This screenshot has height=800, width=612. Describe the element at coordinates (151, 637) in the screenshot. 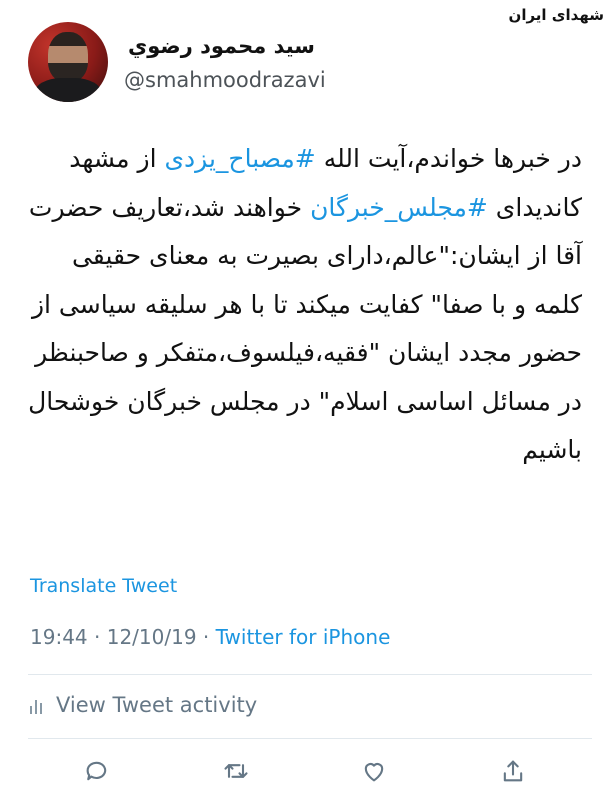

I see `tweet-date: 12/10/19` at that location.